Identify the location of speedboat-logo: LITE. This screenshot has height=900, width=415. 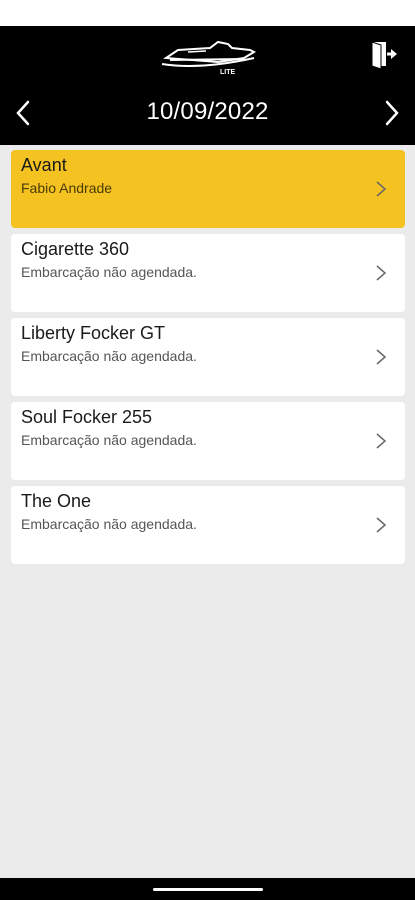
(209, 58).